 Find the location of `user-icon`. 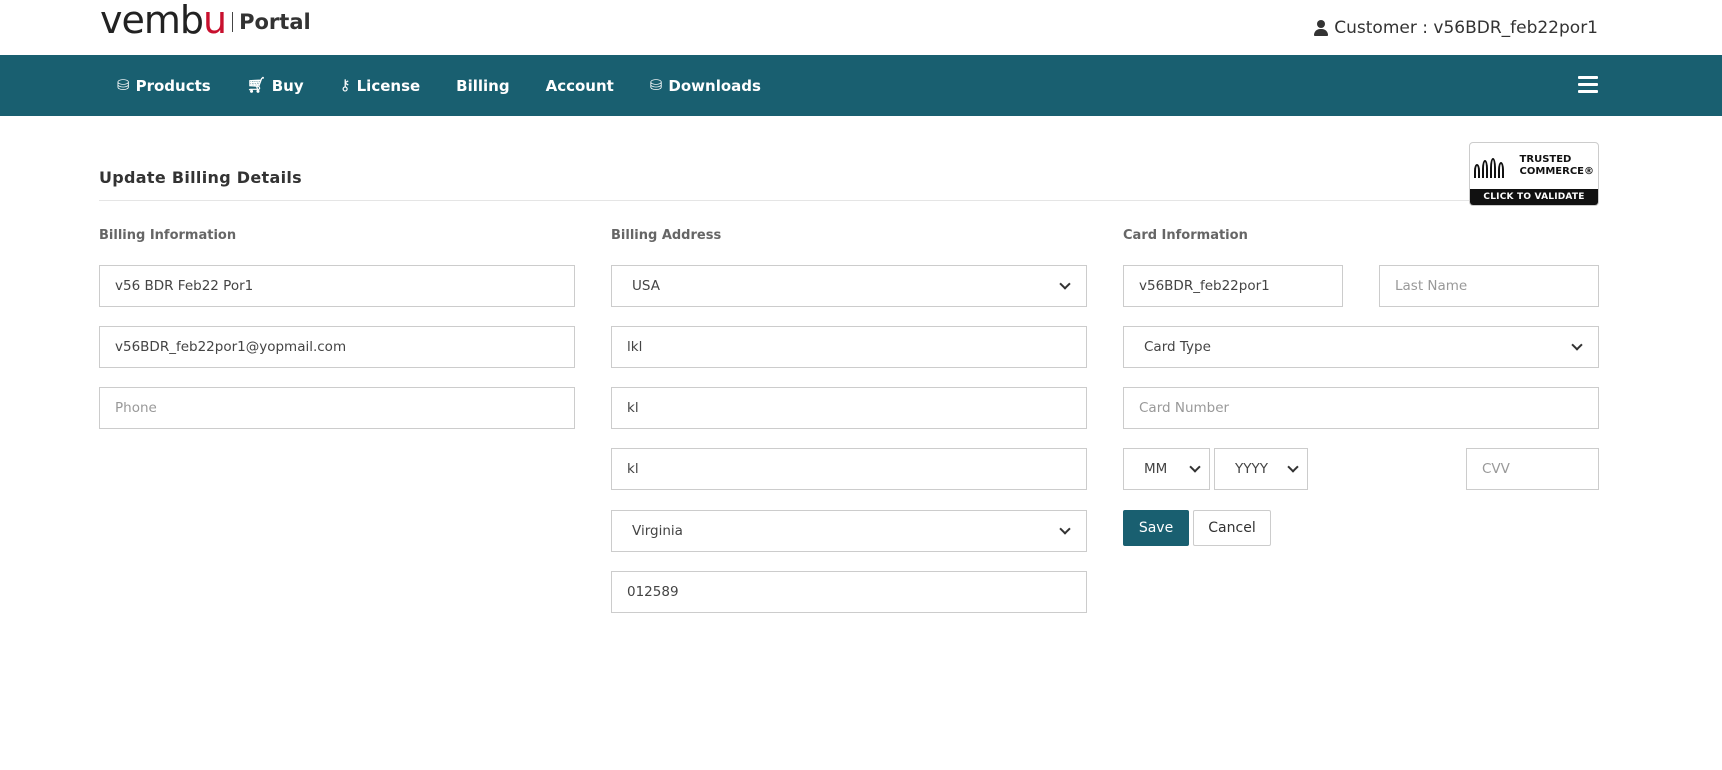

user-icon is located at coordinates (1321, 28).